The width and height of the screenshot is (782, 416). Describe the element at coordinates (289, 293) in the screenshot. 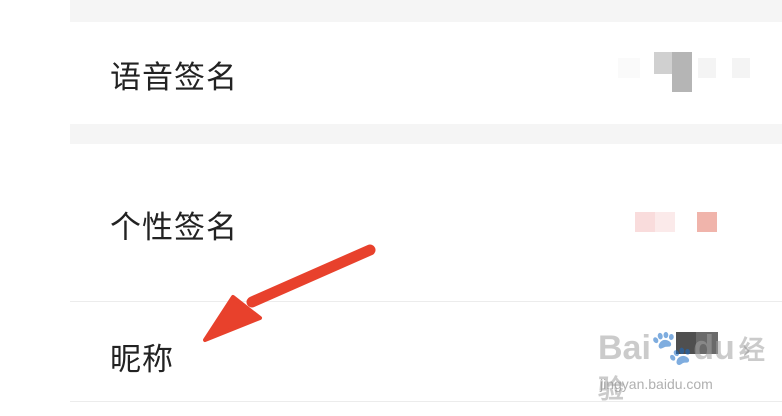

I see `red-arrow-annotation-icon` at that location.